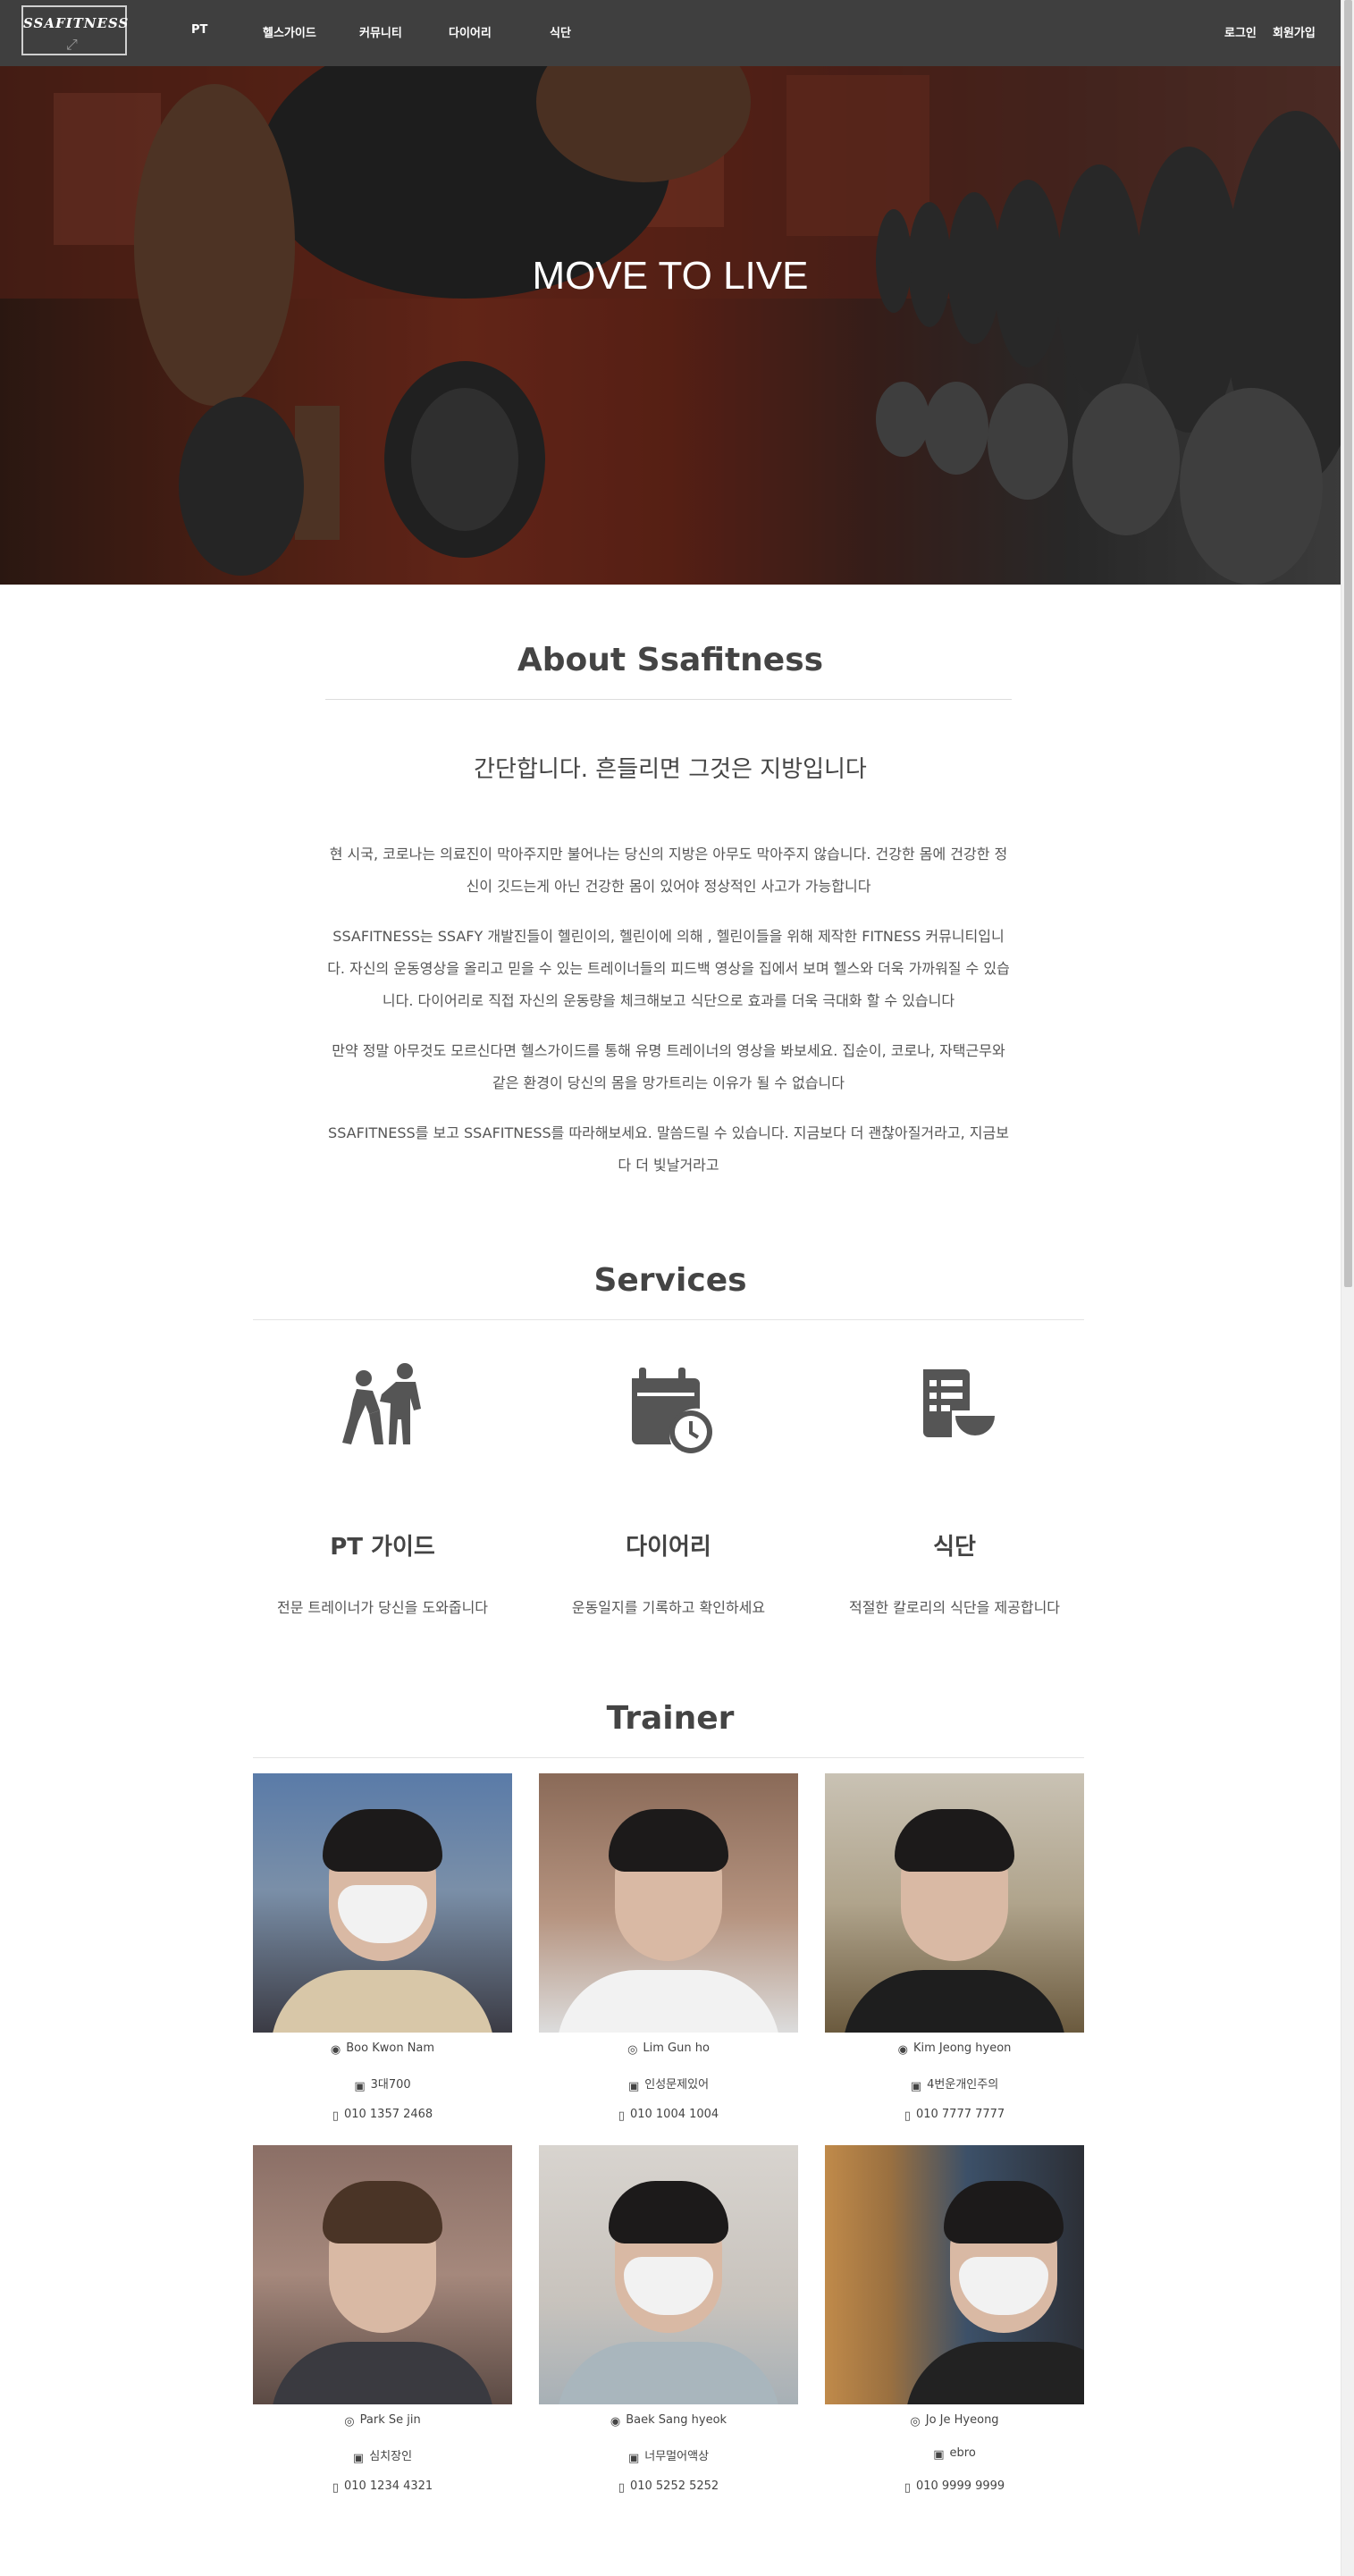  What do you see at coordinates (390, 2085) in the screenshot?
I see `trainer-tag: 3대700` at bounding box center [390, 2085].